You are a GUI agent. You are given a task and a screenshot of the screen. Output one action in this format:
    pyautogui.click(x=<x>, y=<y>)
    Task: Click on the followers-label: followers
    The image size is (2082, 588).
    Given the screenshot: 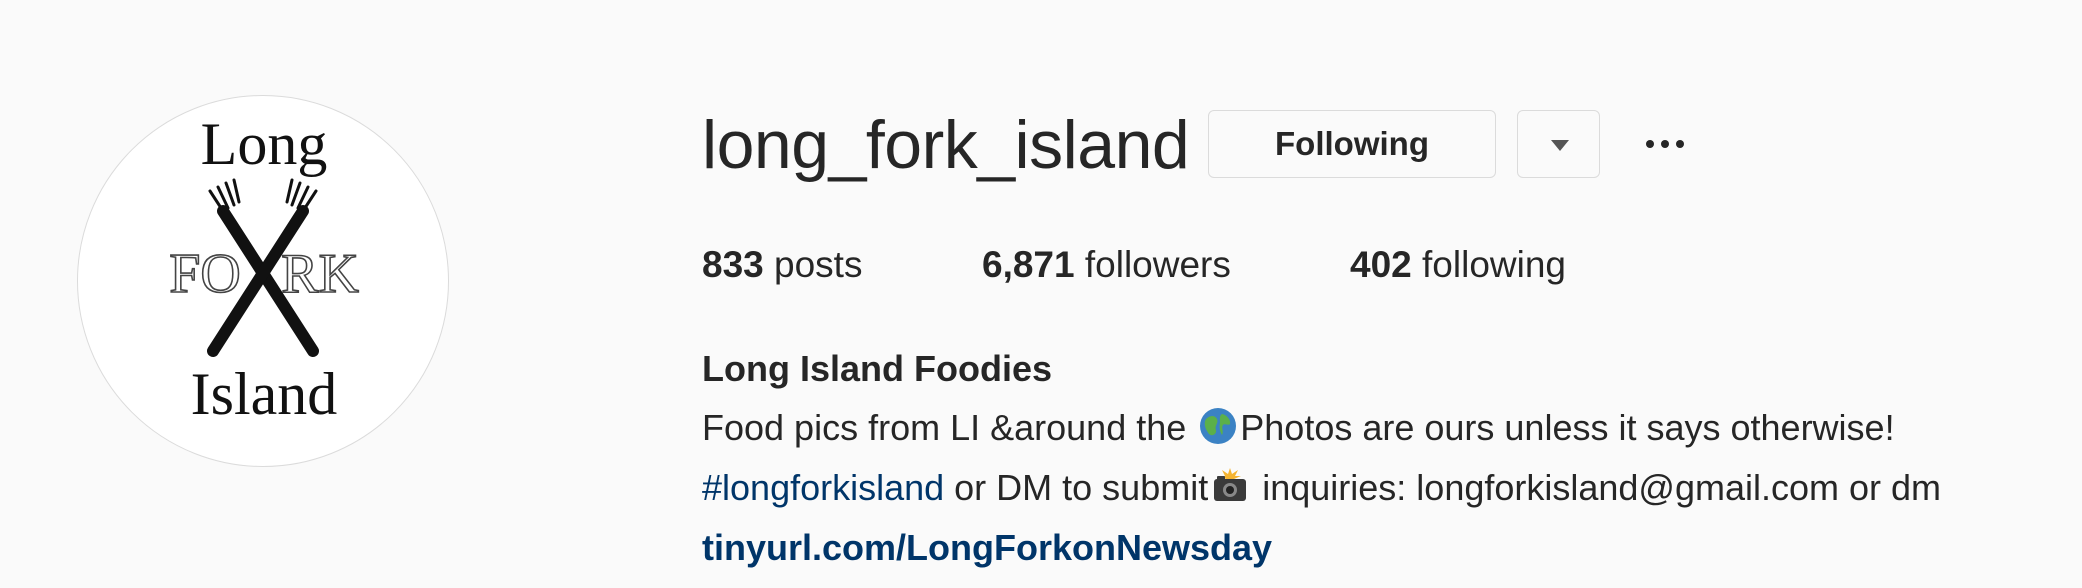 What is the action you would take?
    pyautogui.click(x=1157, y=264)
    